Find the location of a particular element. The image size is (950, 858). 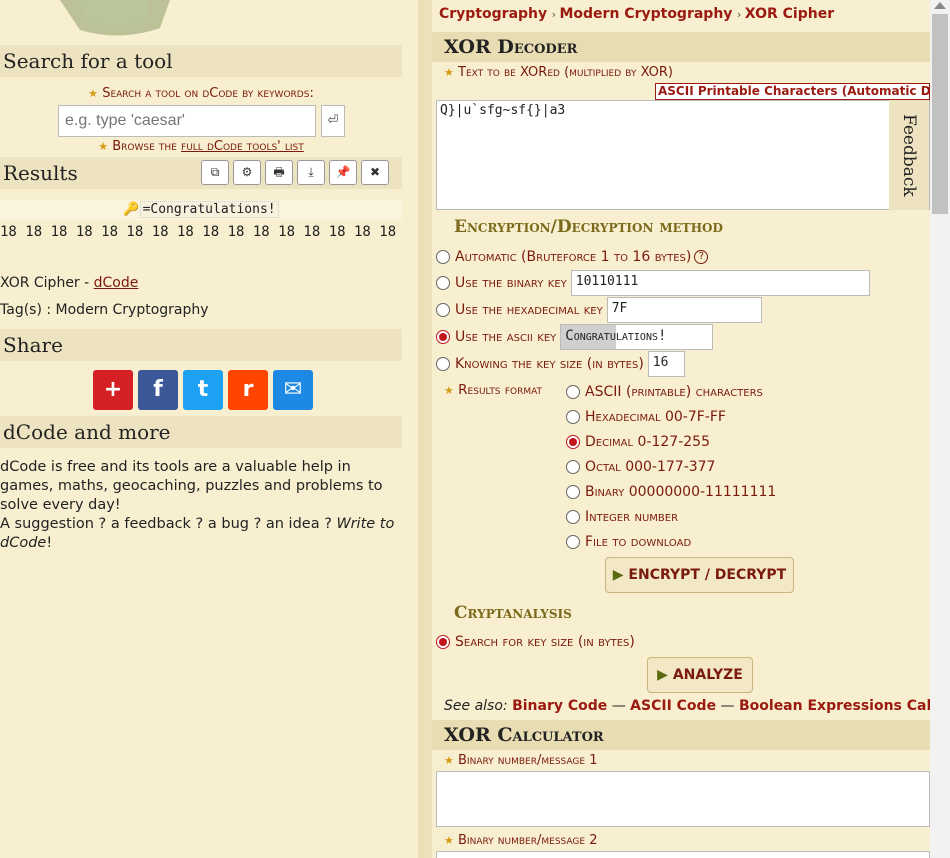

radio-binary-key is located at coordinates (443, 283).